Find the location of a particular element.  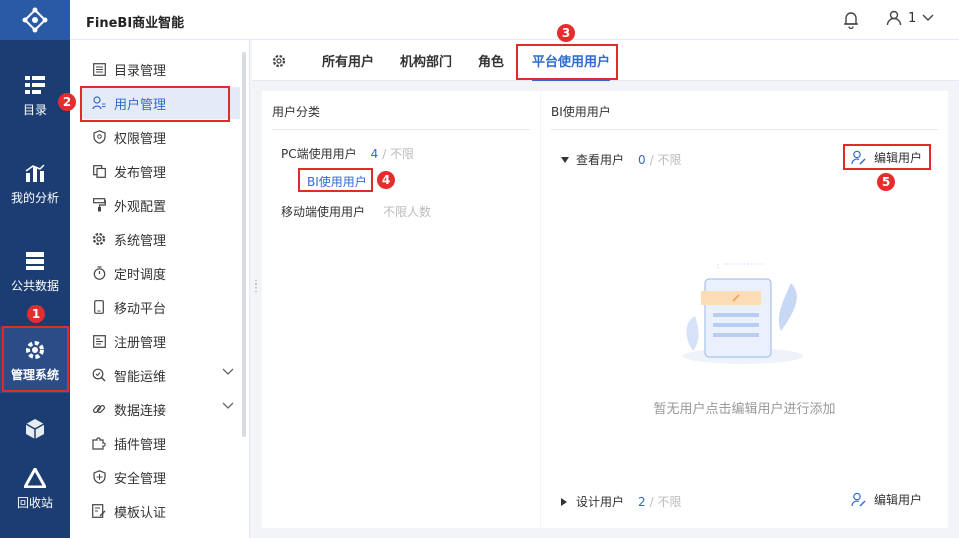

menu-item-plugin-management: 插件管理 is located at coordinates (160, 443).